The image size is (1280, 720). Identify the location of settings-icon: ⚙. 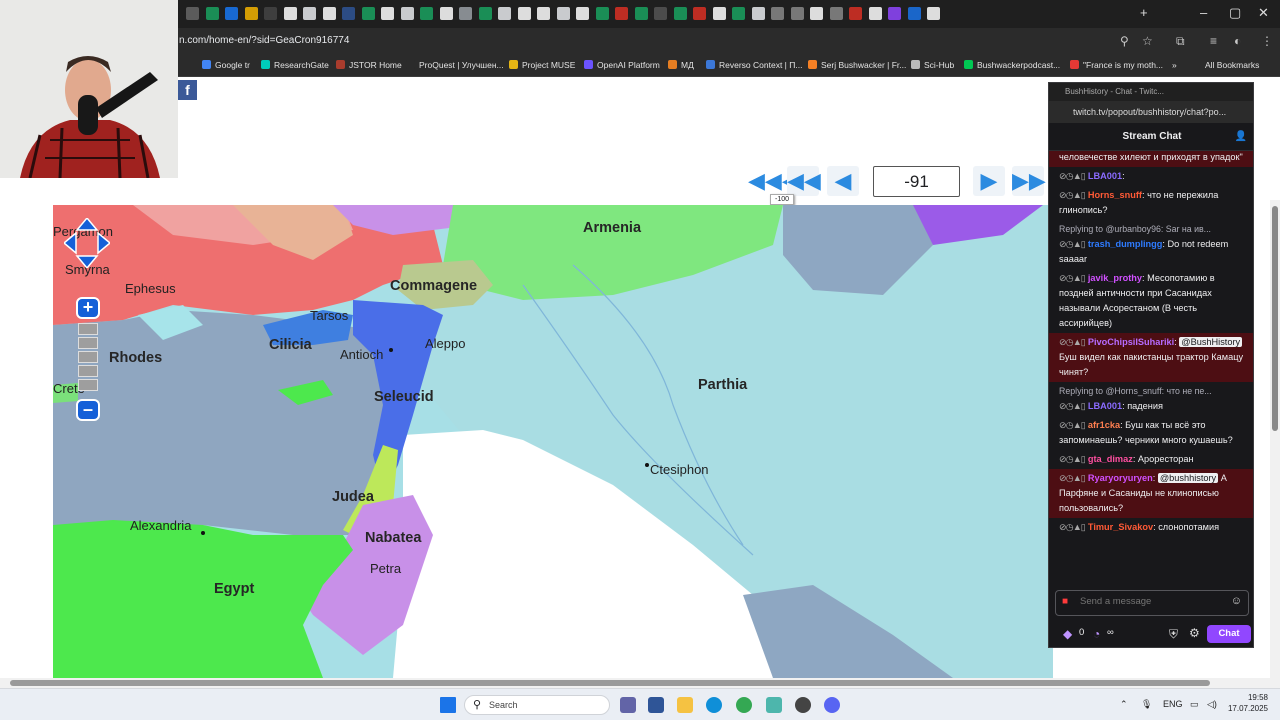
(1194, 633).